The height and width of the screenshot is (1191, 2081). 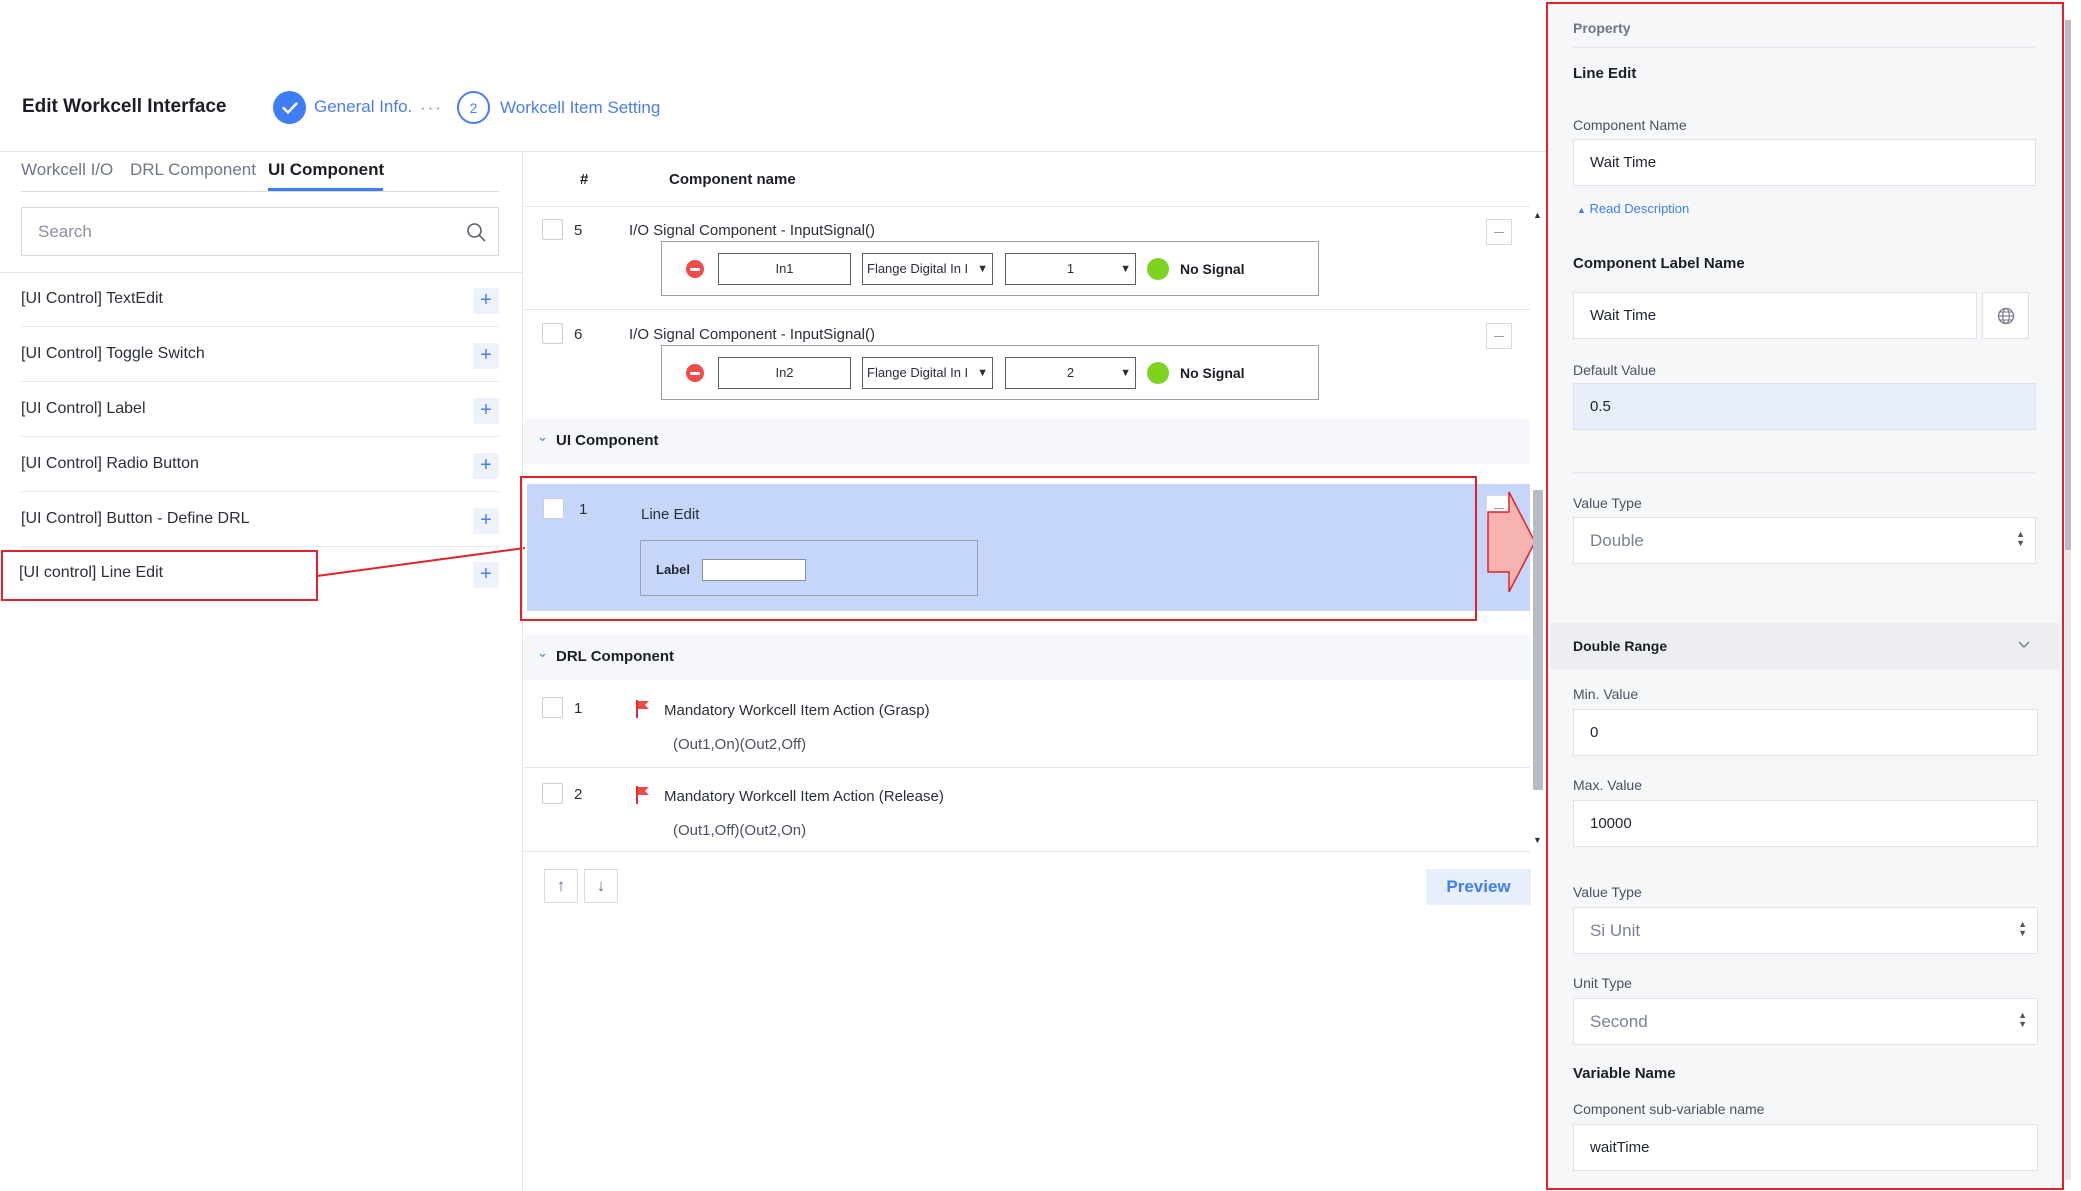 What do you see at coordinates (92, 298) in the screenshot?
I see `list-item-label: [UI Control] TextEdit` at bounding box center [92, 298].